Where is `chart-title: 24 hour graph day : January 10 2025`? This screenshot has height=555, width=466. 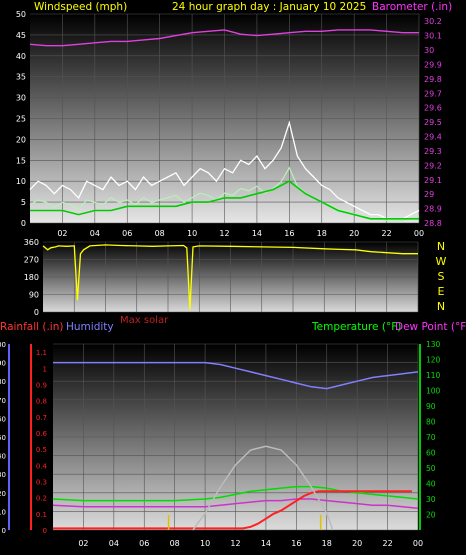
chart-title: 24 hour graph day : January 10 2025 is located at coordinates (269, 7).